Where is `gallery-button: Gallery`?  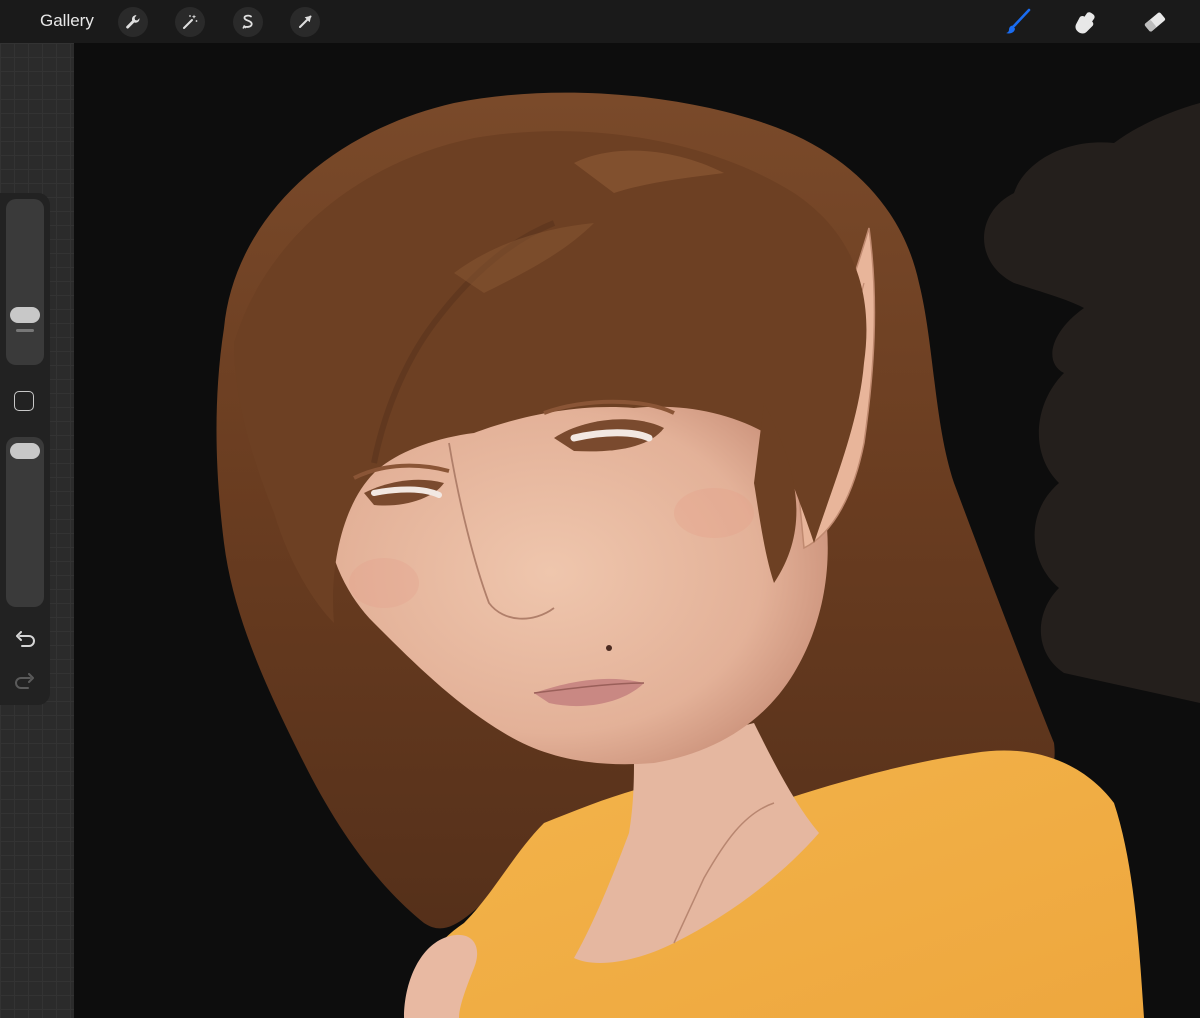 gallery-button: Gallery is located at coordinates (67, 21).